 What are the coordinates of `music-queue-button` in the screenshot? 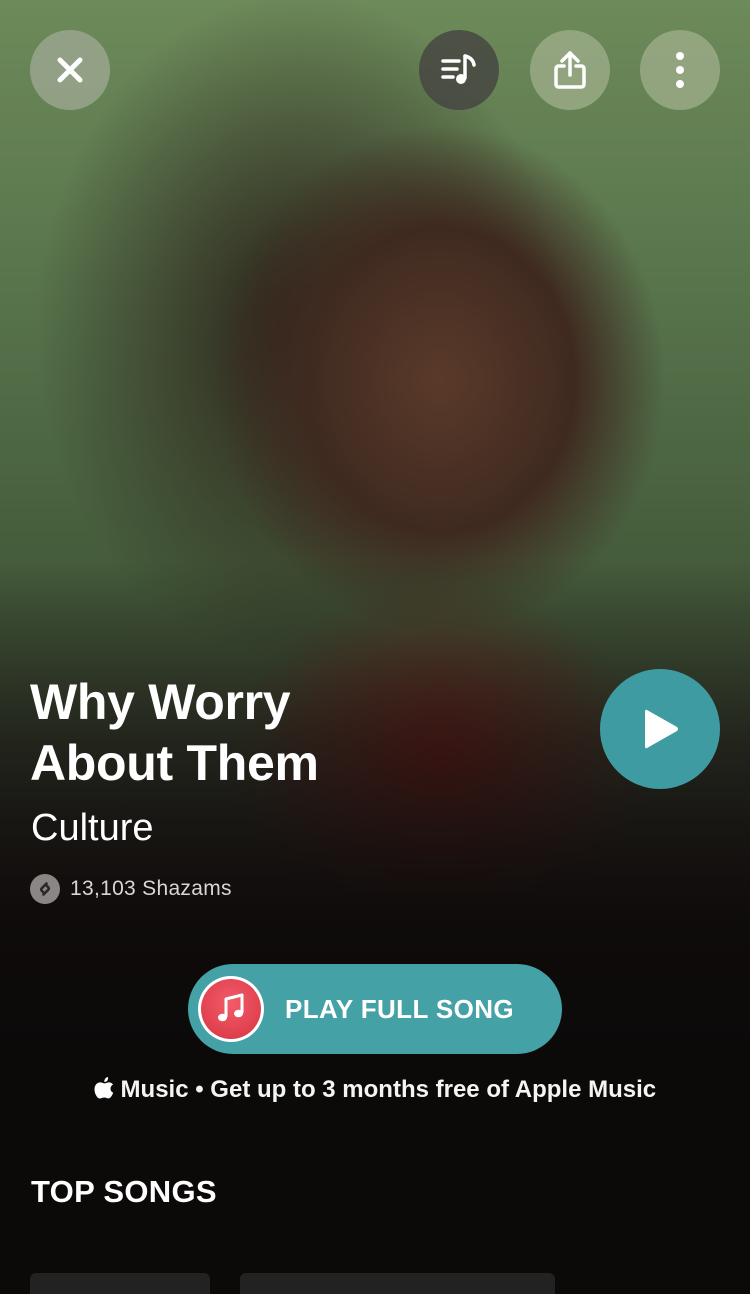 It's located at (459, 70).